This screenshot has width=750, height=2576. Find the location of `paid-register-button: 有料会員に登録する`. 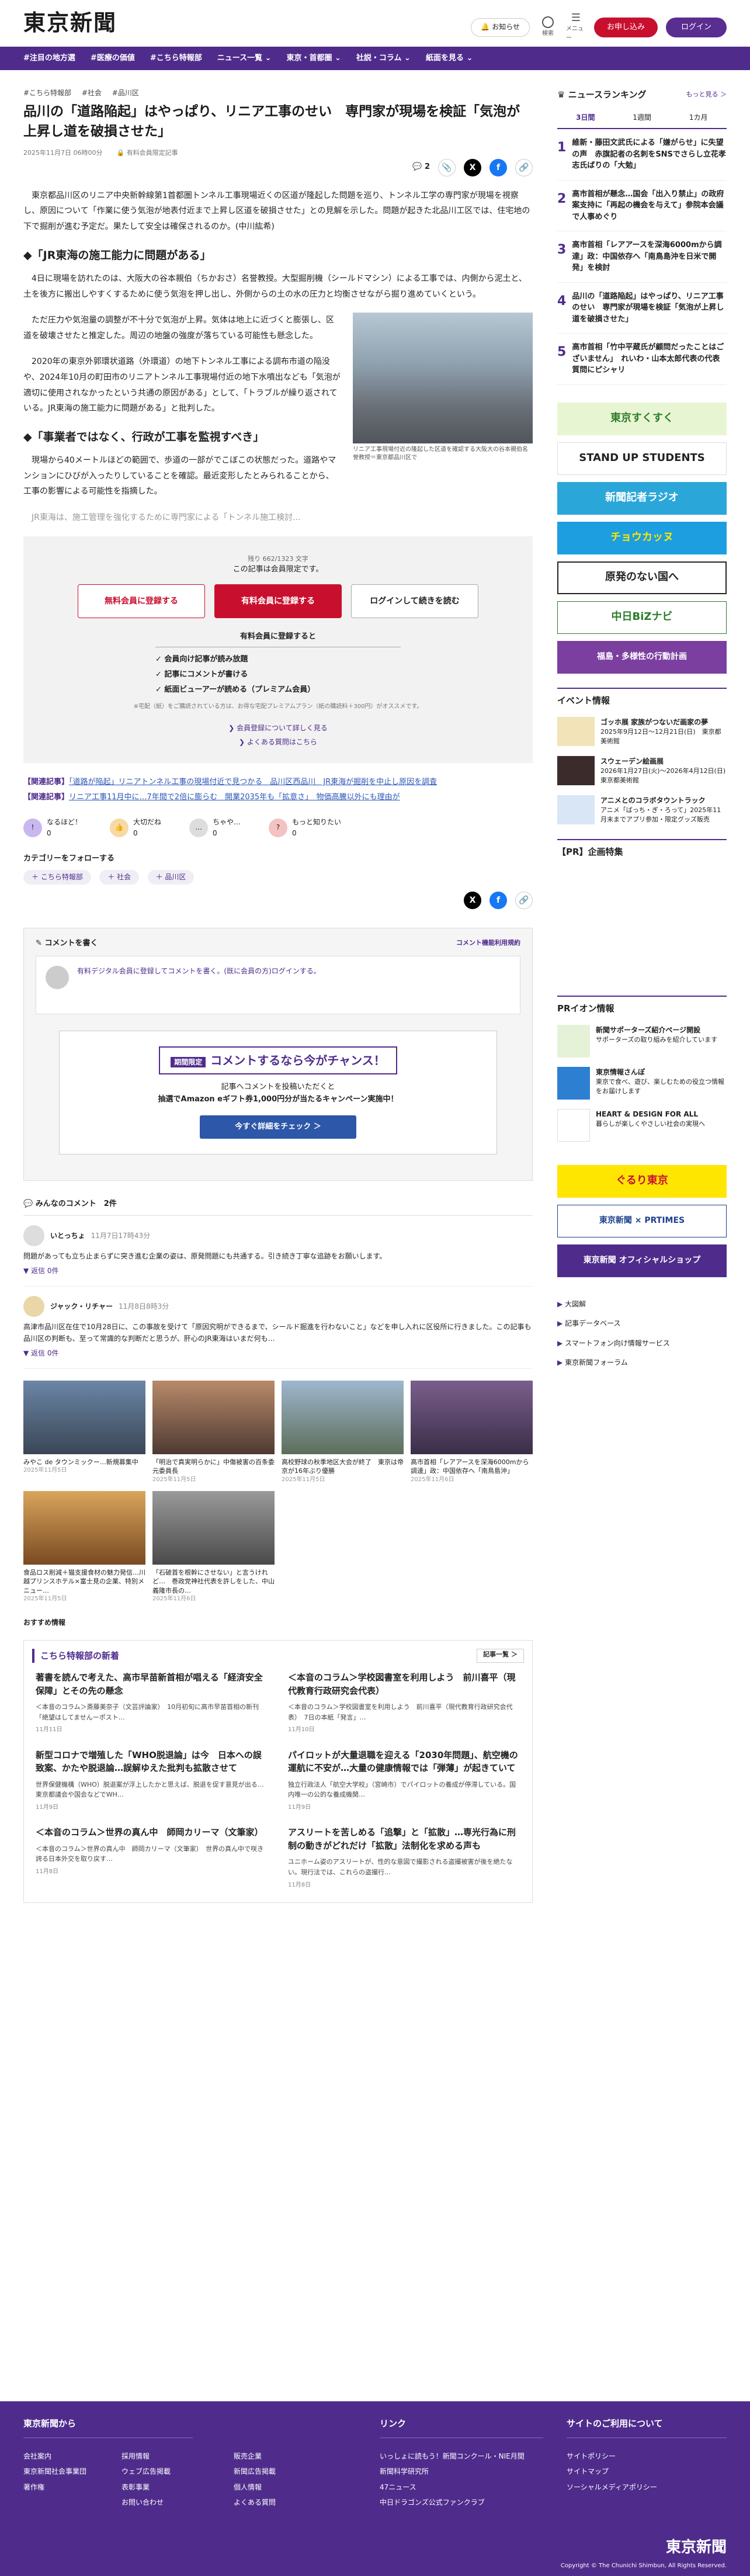

paid-register-button: 有料会員に登録する is located at coordinates (278, 601).